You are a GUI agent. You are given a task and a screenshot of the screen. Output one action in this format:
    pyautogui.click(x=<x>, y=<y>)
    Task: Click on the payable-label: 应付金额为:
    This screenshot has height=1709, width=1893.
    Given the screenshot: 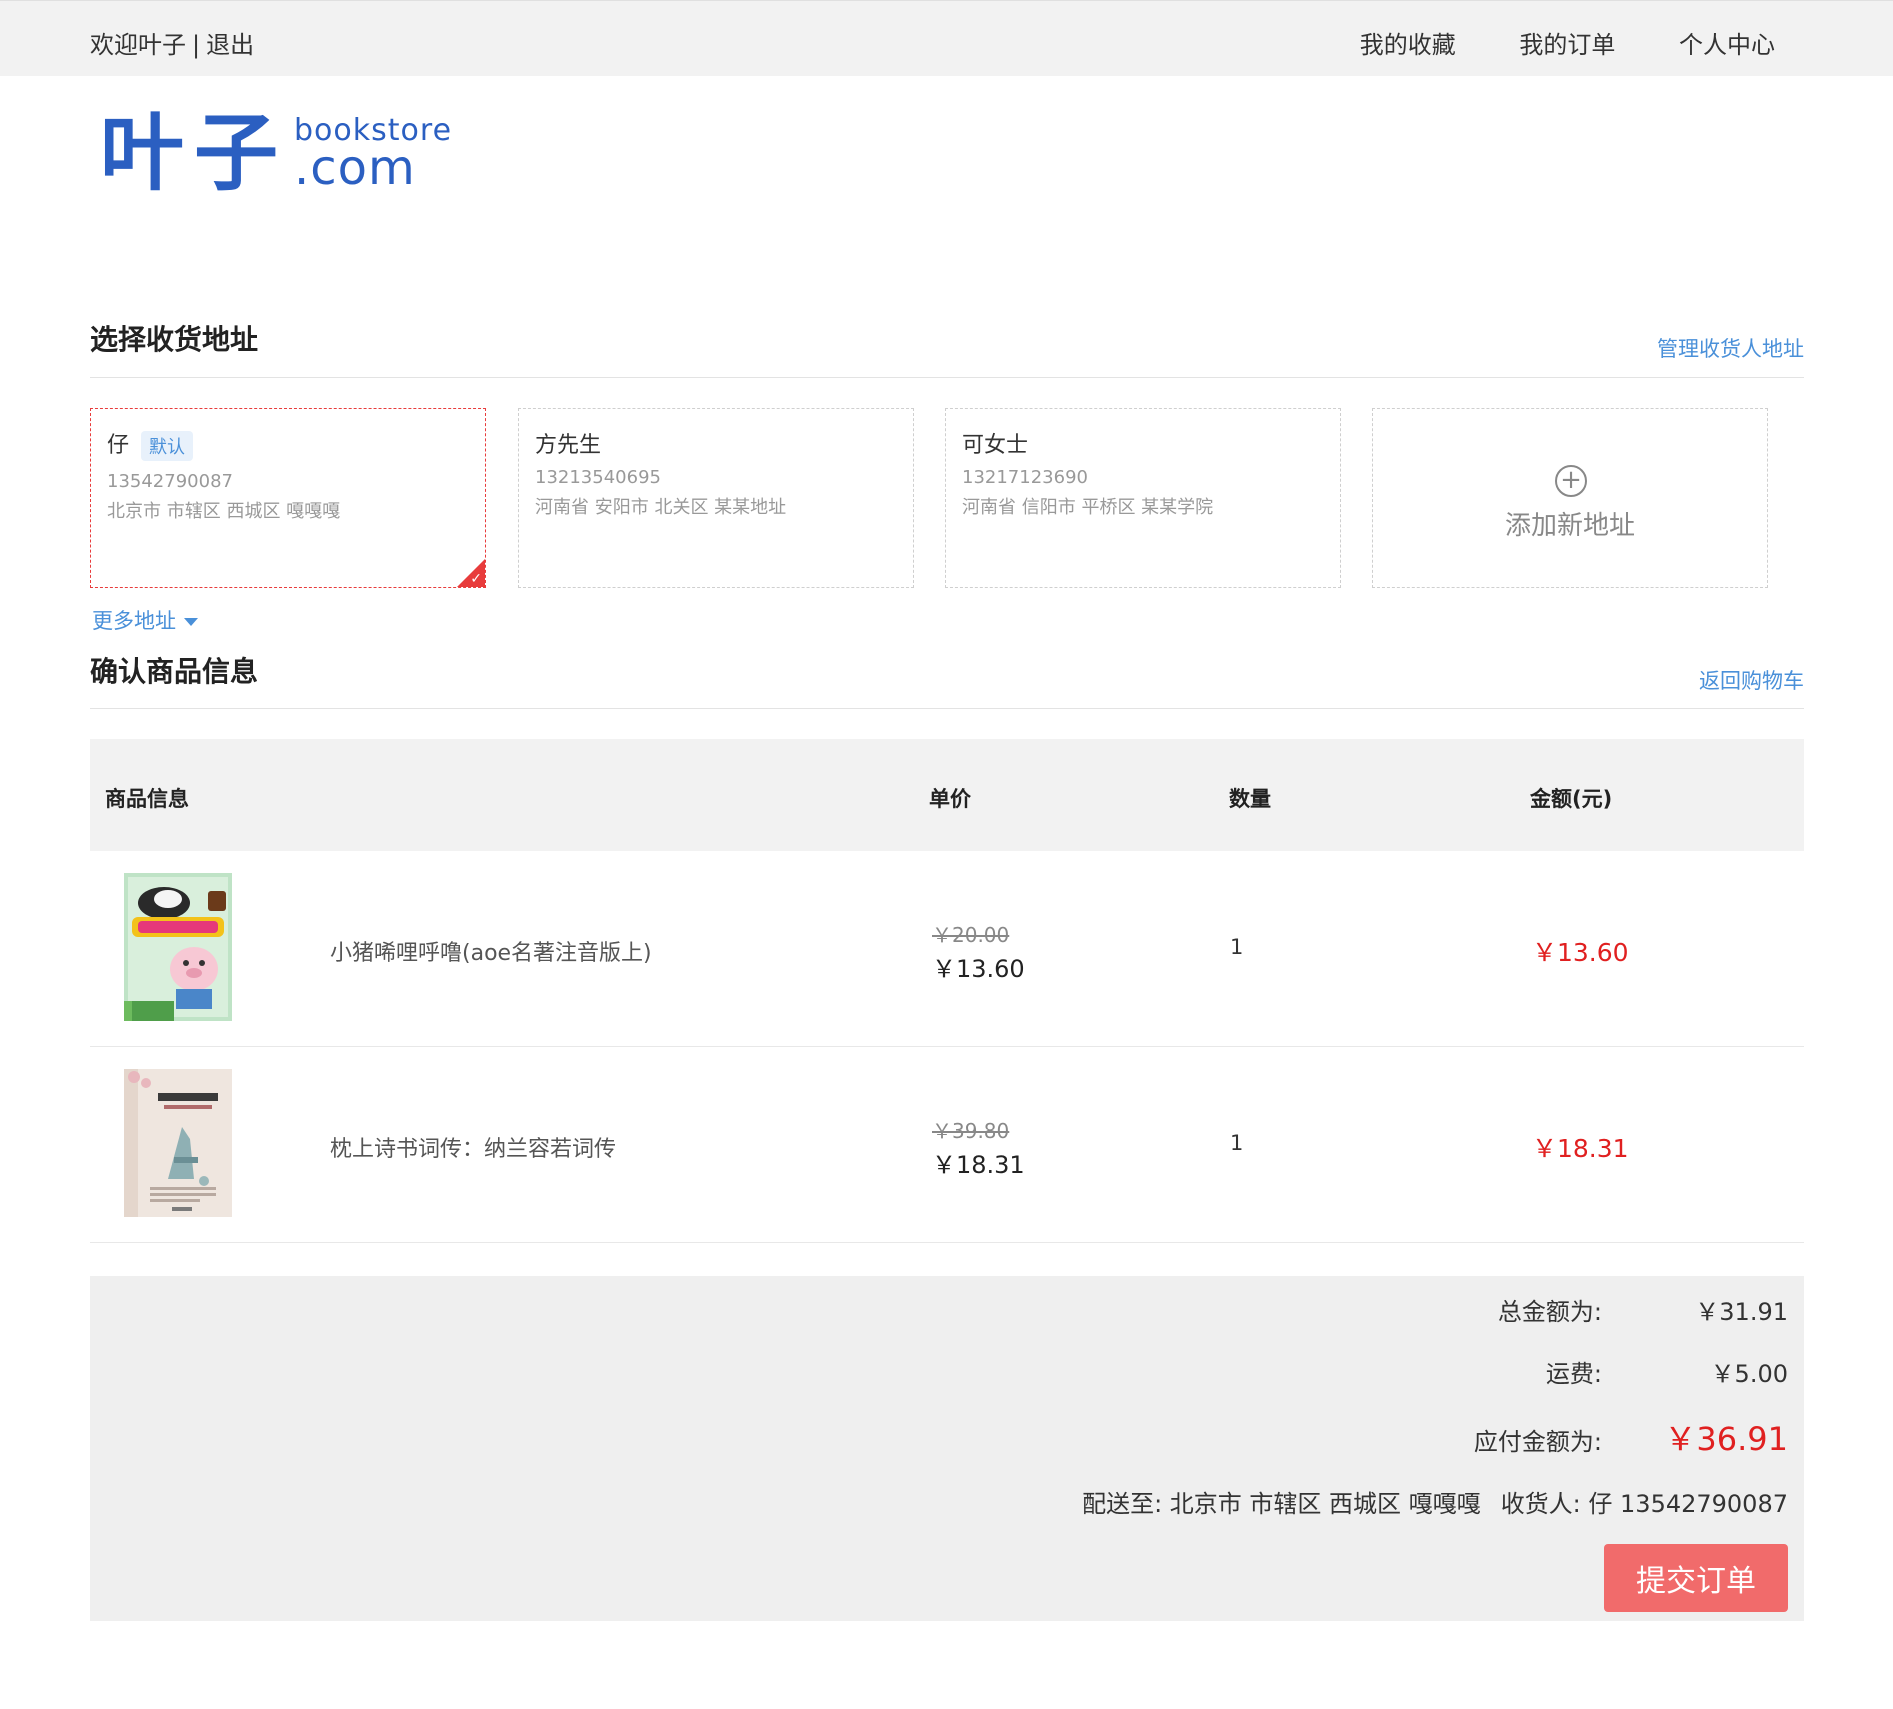 What is the action you would take?
    pyautogui.click(x=1537, y=1442)
    